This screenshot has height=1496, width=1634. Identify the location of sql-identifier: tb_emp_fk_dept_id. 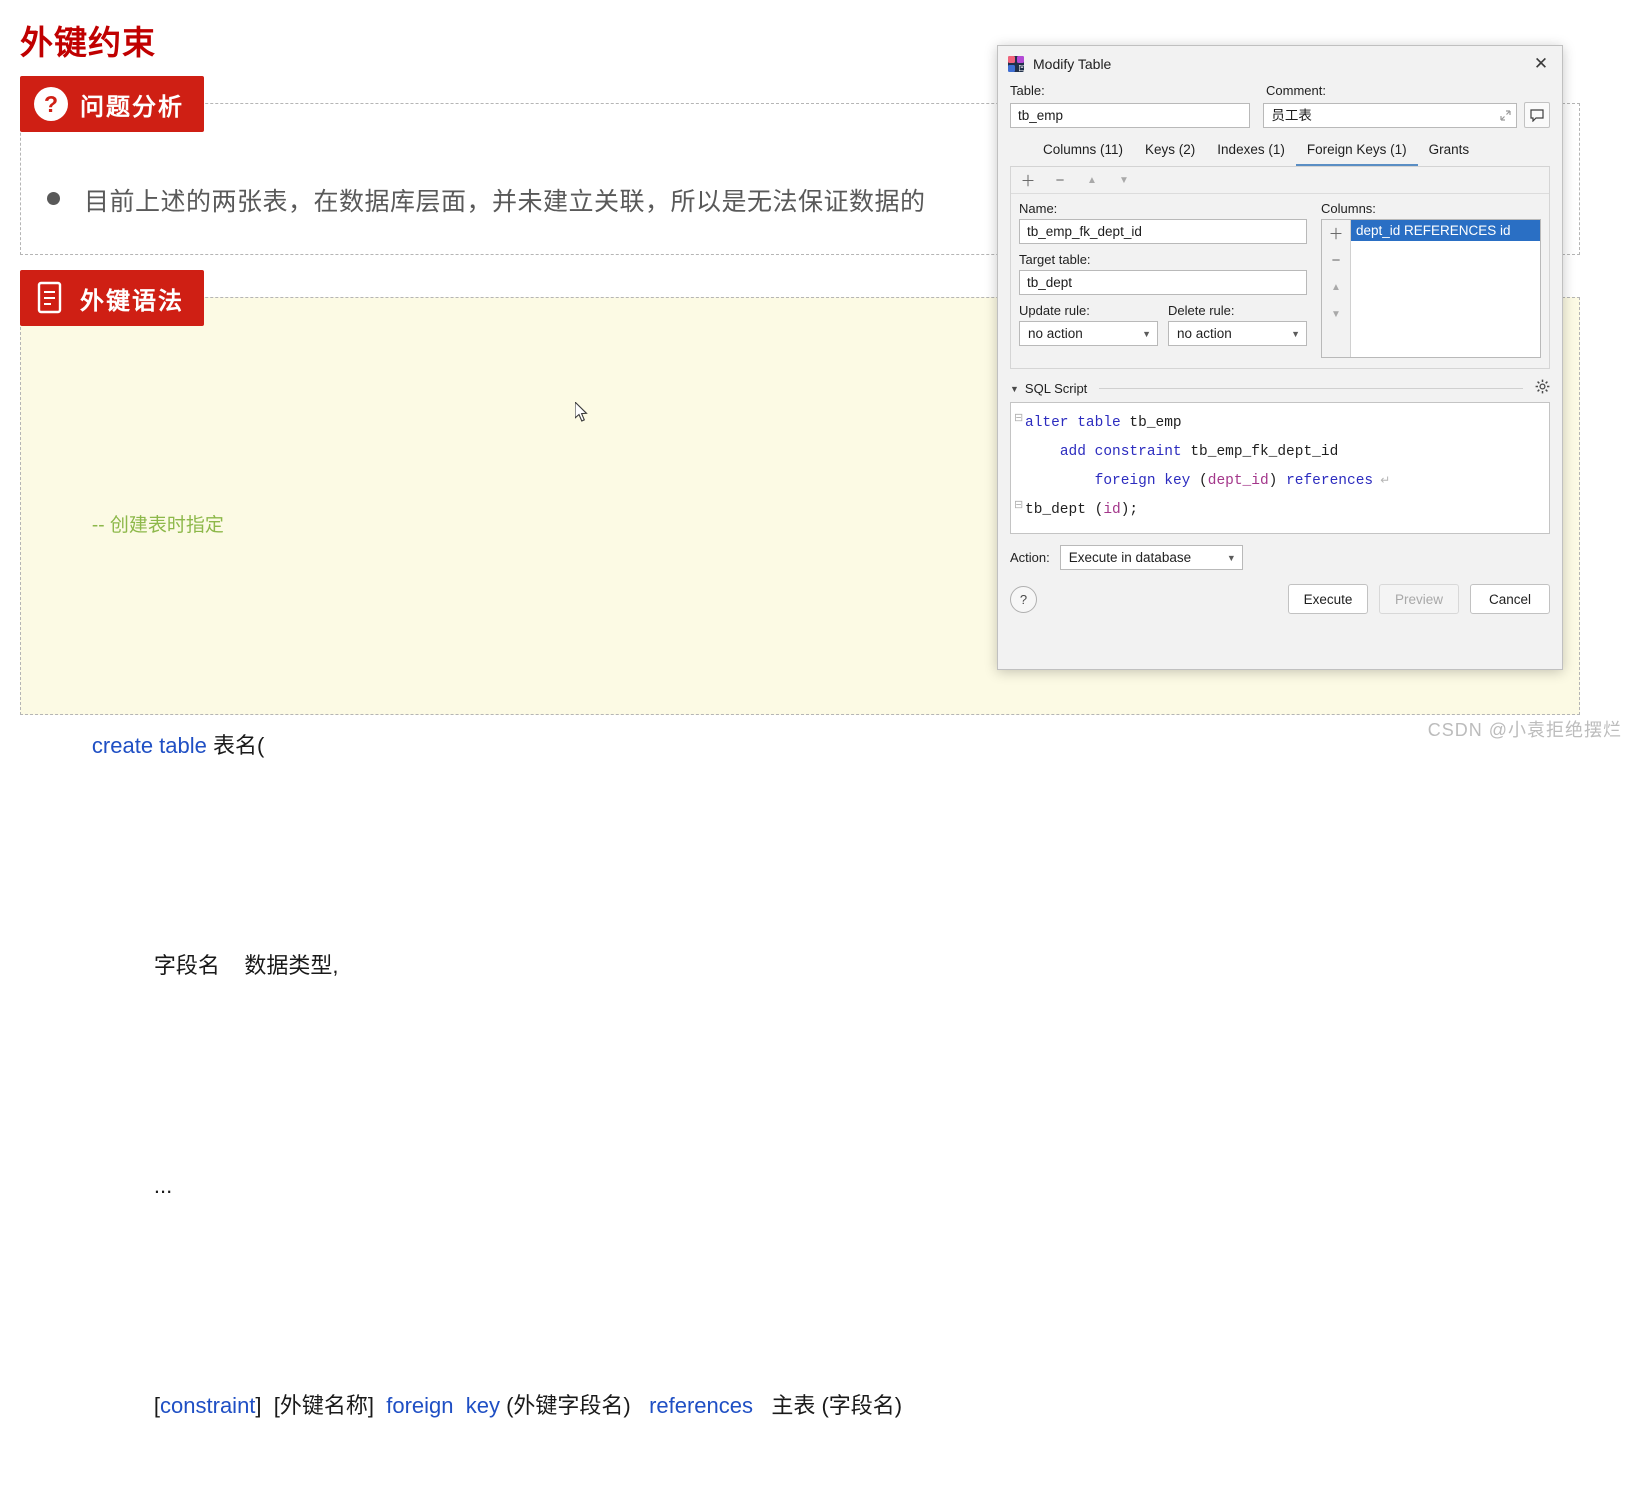
(1260, 452).